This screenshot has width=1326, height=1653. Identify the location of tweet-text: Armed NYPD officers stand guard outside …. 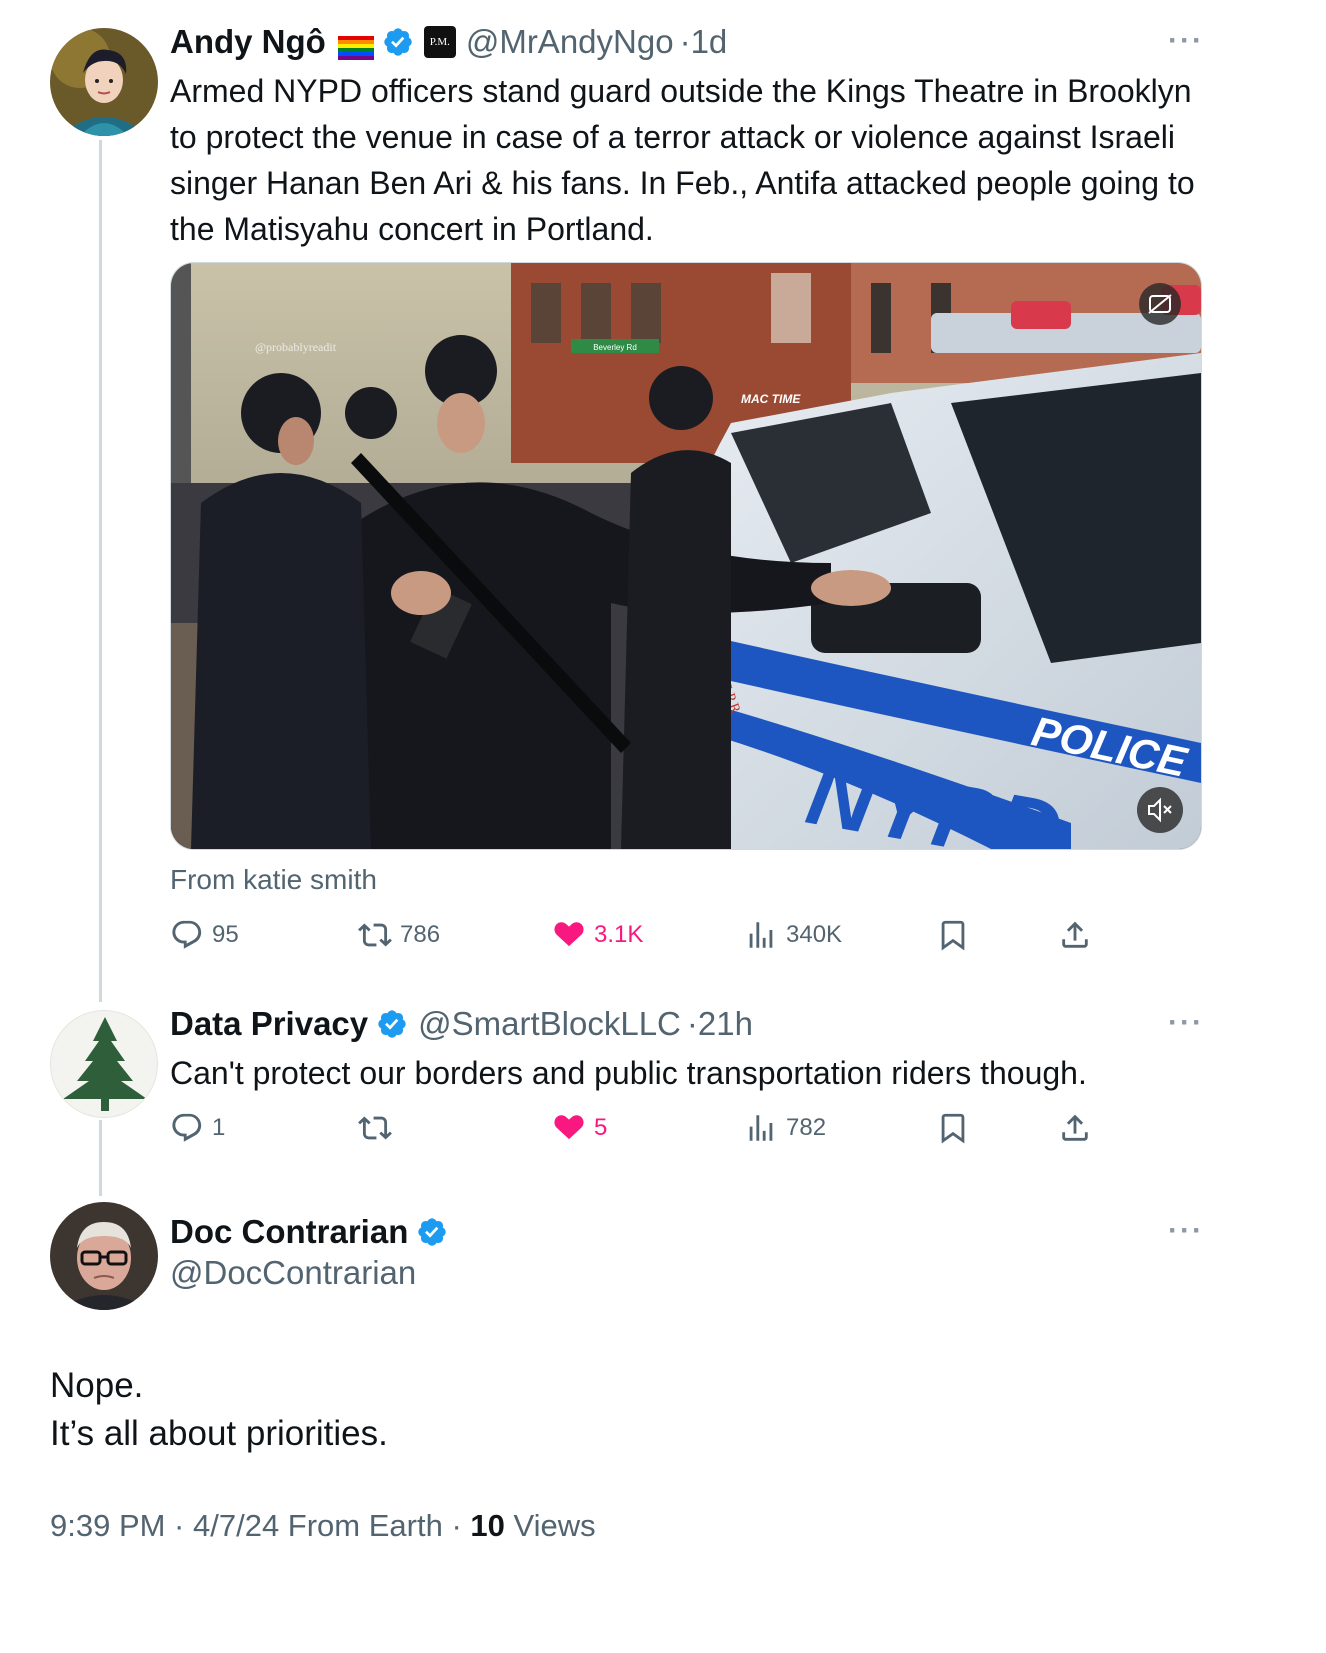
(682, 160).